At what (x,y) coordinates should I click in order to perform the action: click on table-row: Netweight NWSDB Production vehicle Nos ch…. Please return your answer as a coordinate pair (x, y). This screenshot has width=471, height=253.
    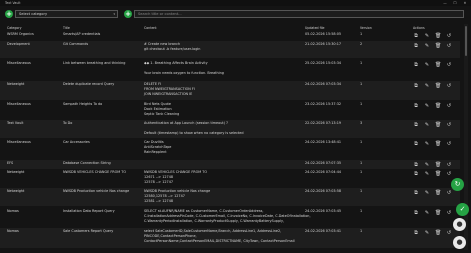
    Looking at the image, I should click on (230, 197).